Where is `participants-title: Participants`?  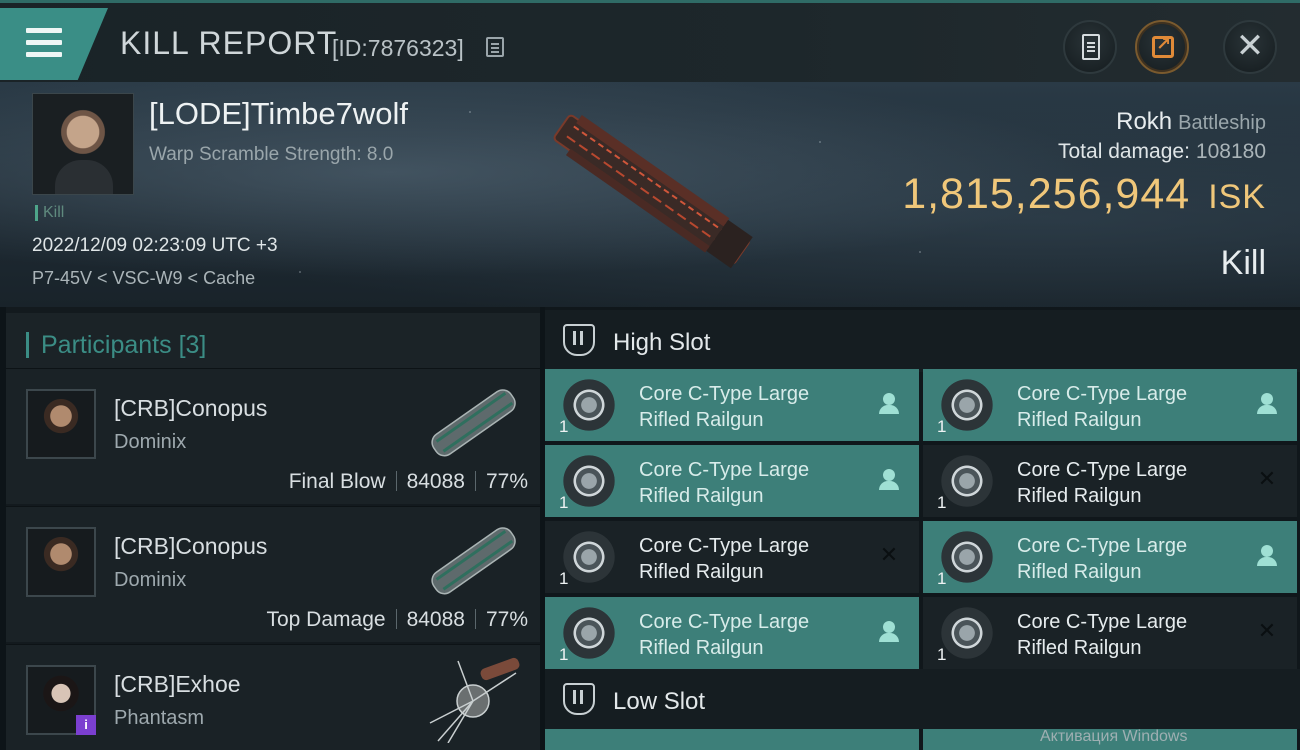 participants-title: Participants is located at coordinates (106, 345).